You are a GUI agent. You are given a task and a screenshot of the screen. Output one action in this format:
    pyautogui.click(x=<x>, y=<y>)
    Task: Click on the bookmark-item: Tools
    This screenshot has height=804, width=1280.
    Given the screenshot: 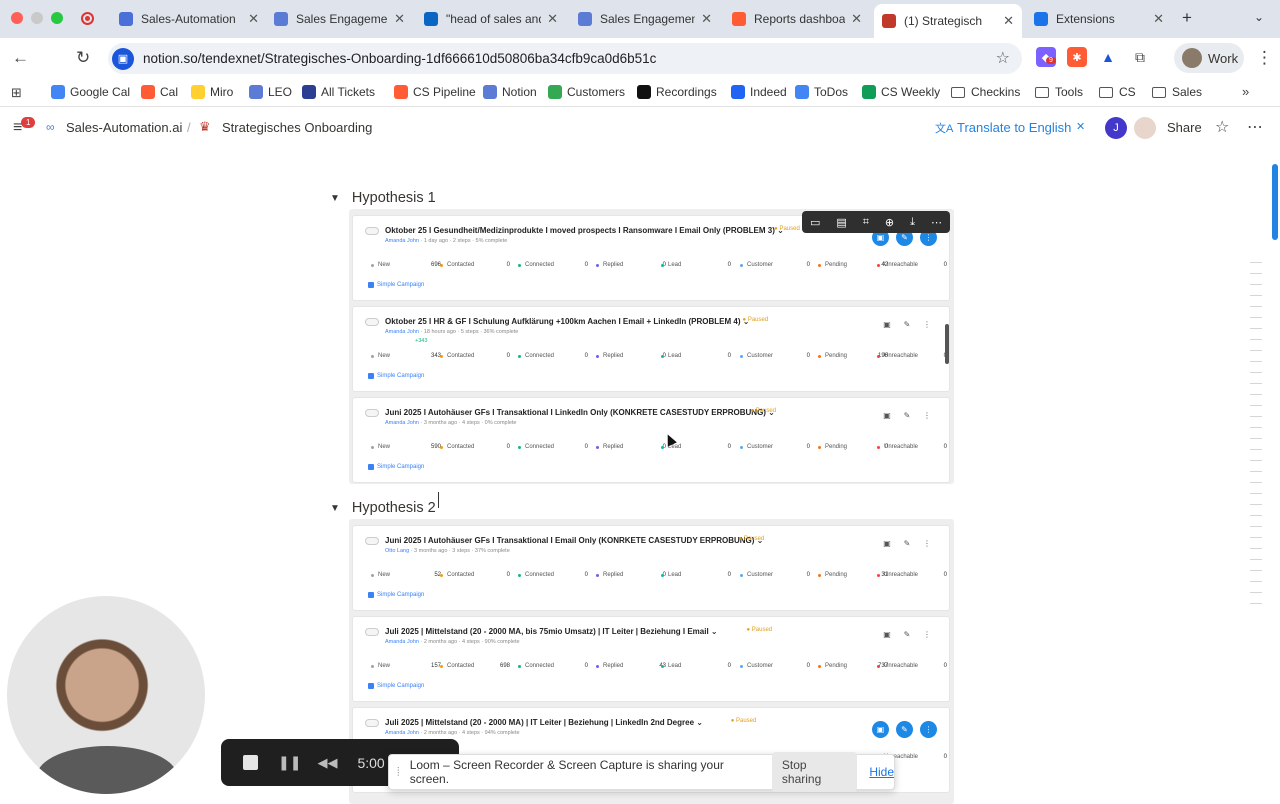 What is the action you would take?
    pyautogui.click(x=1059, y=92)
    